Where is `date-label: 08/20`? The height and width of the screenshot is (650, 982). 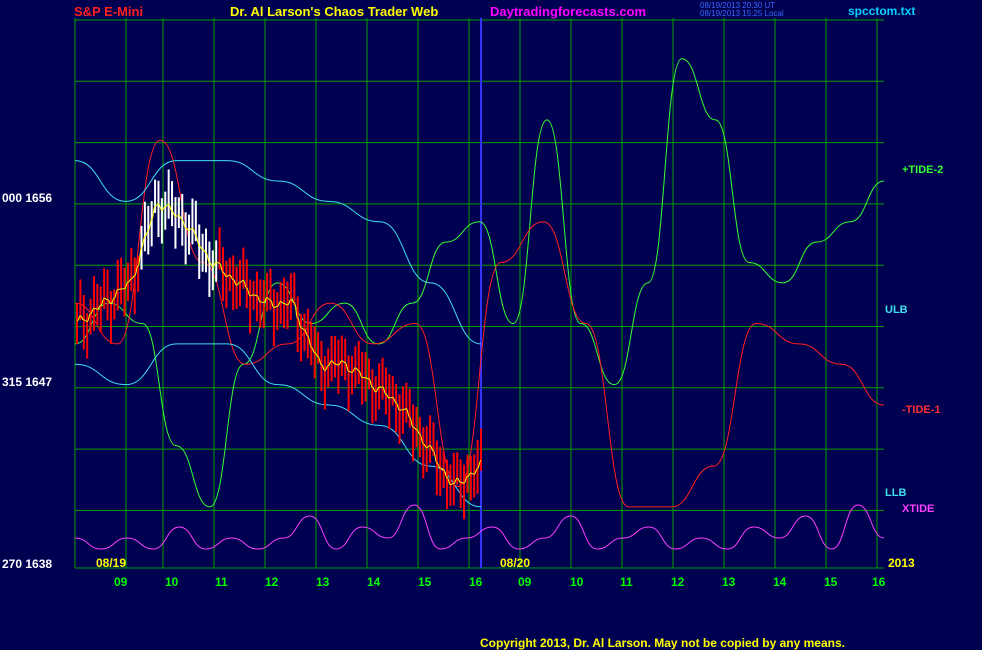 date-label: 08/20 is located at coordinates (515, 563).